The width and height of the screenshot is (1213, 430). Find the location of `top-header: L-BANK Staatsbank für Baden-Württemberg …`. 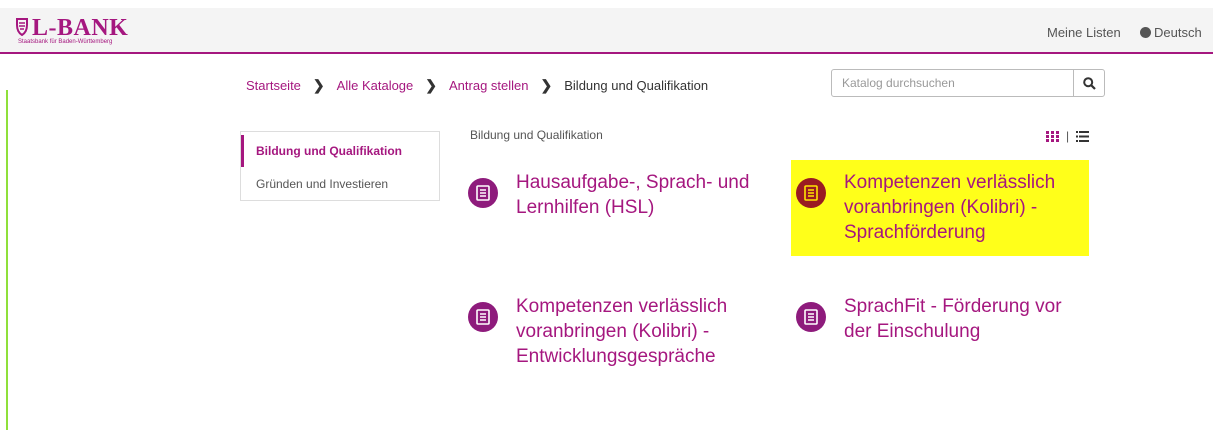

top-header: L-BANK Staatsbank für Baden-Württemberg … is located at coordinates (606, 31).